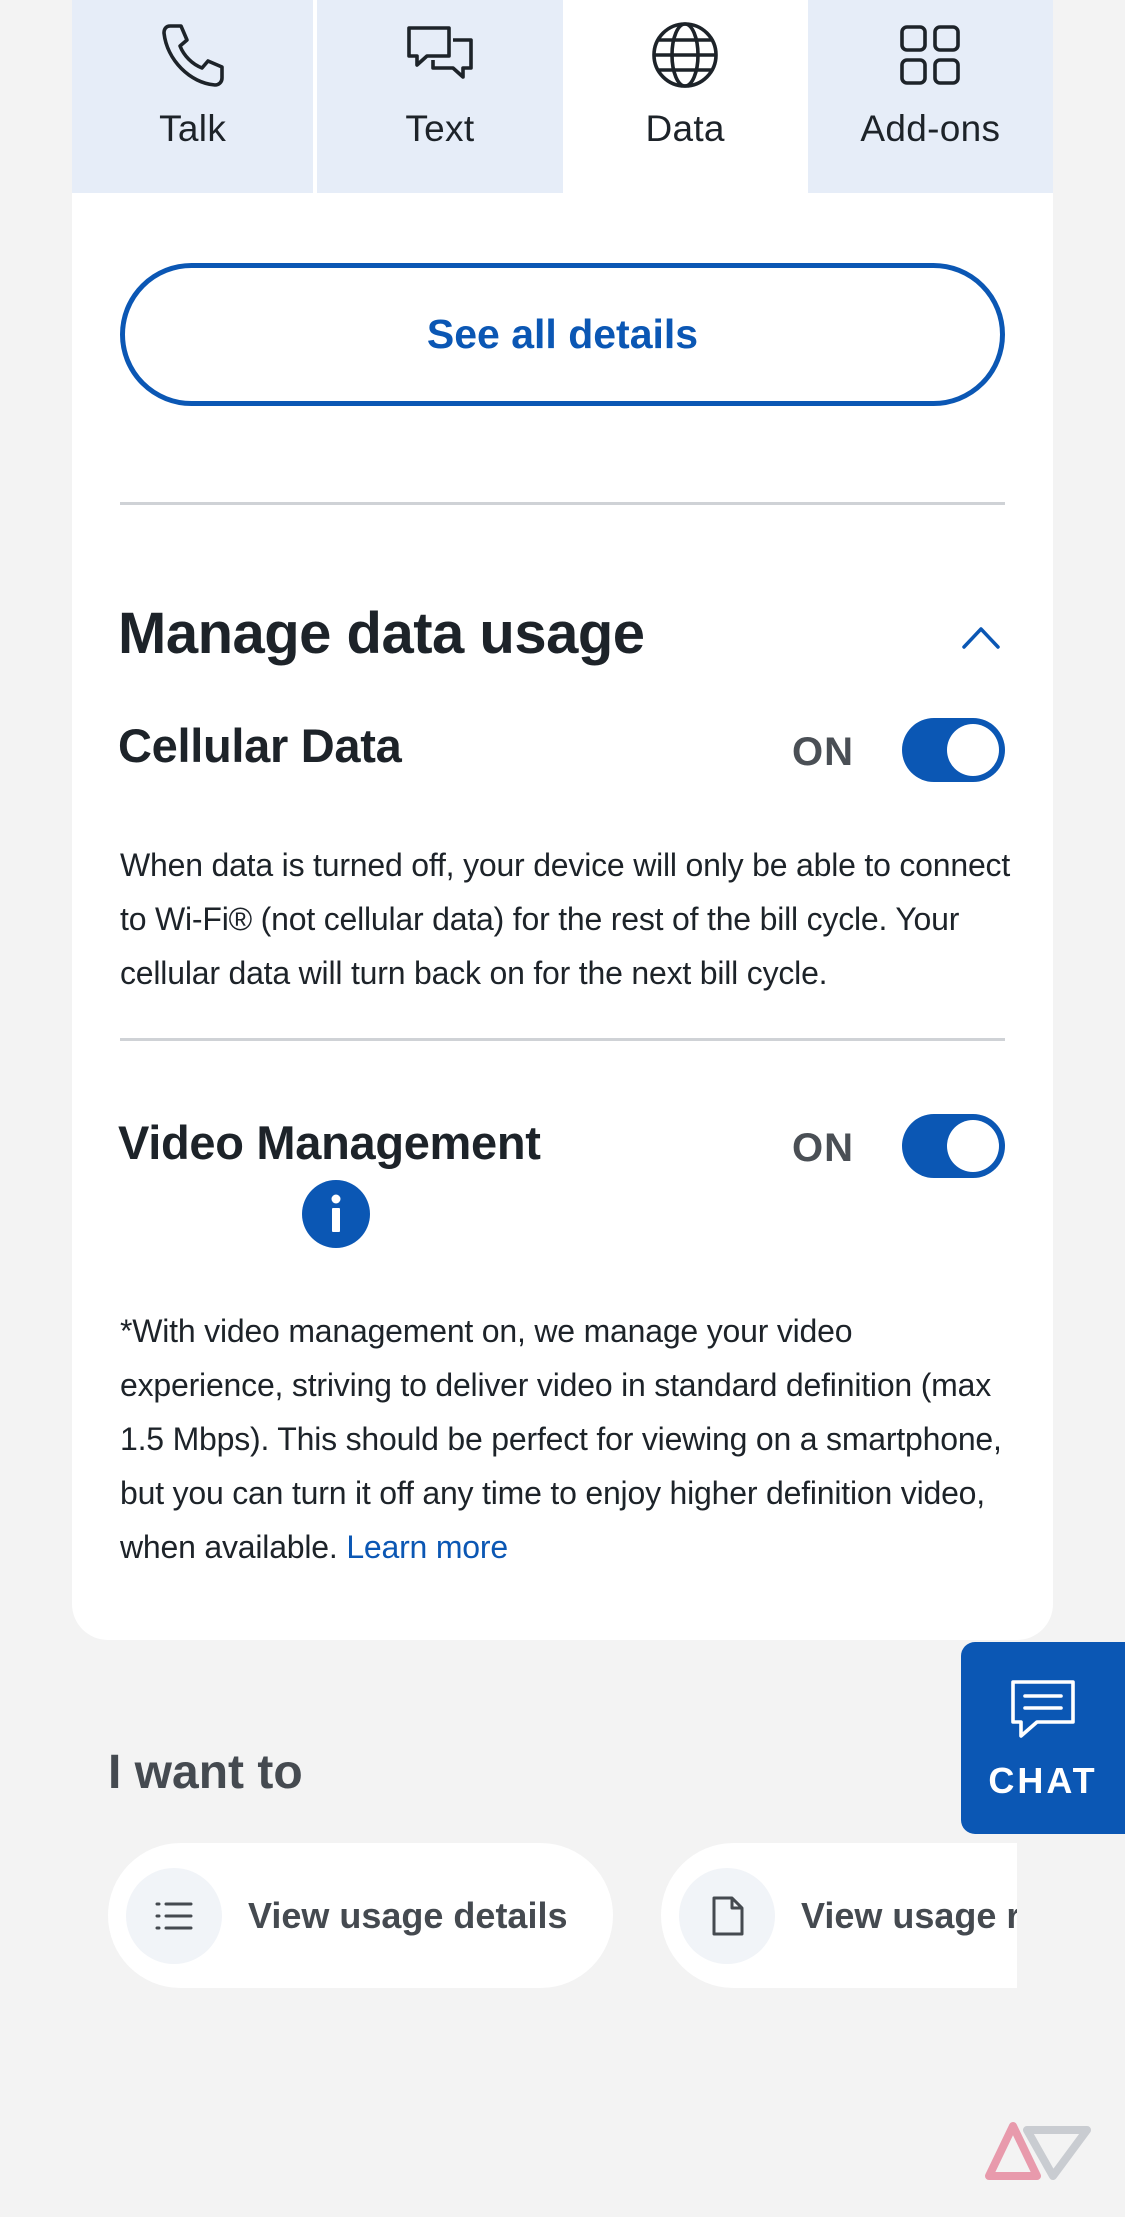 This screenshot has height=2217, width=1125. I want to click on tab-label: Add-ons, so click(930, 128).